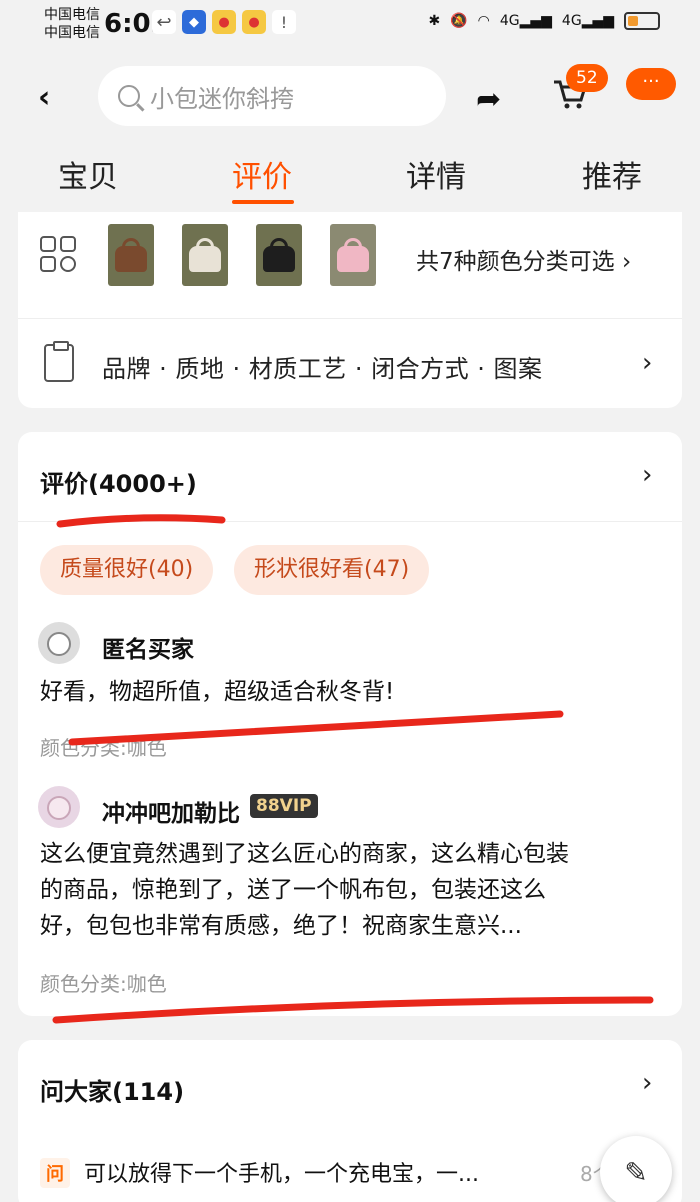 This screenshot has width=700, height=1202. I want to click on review-text: 好看，物超所值，超级适合秋冬背!, so click(350, 692).